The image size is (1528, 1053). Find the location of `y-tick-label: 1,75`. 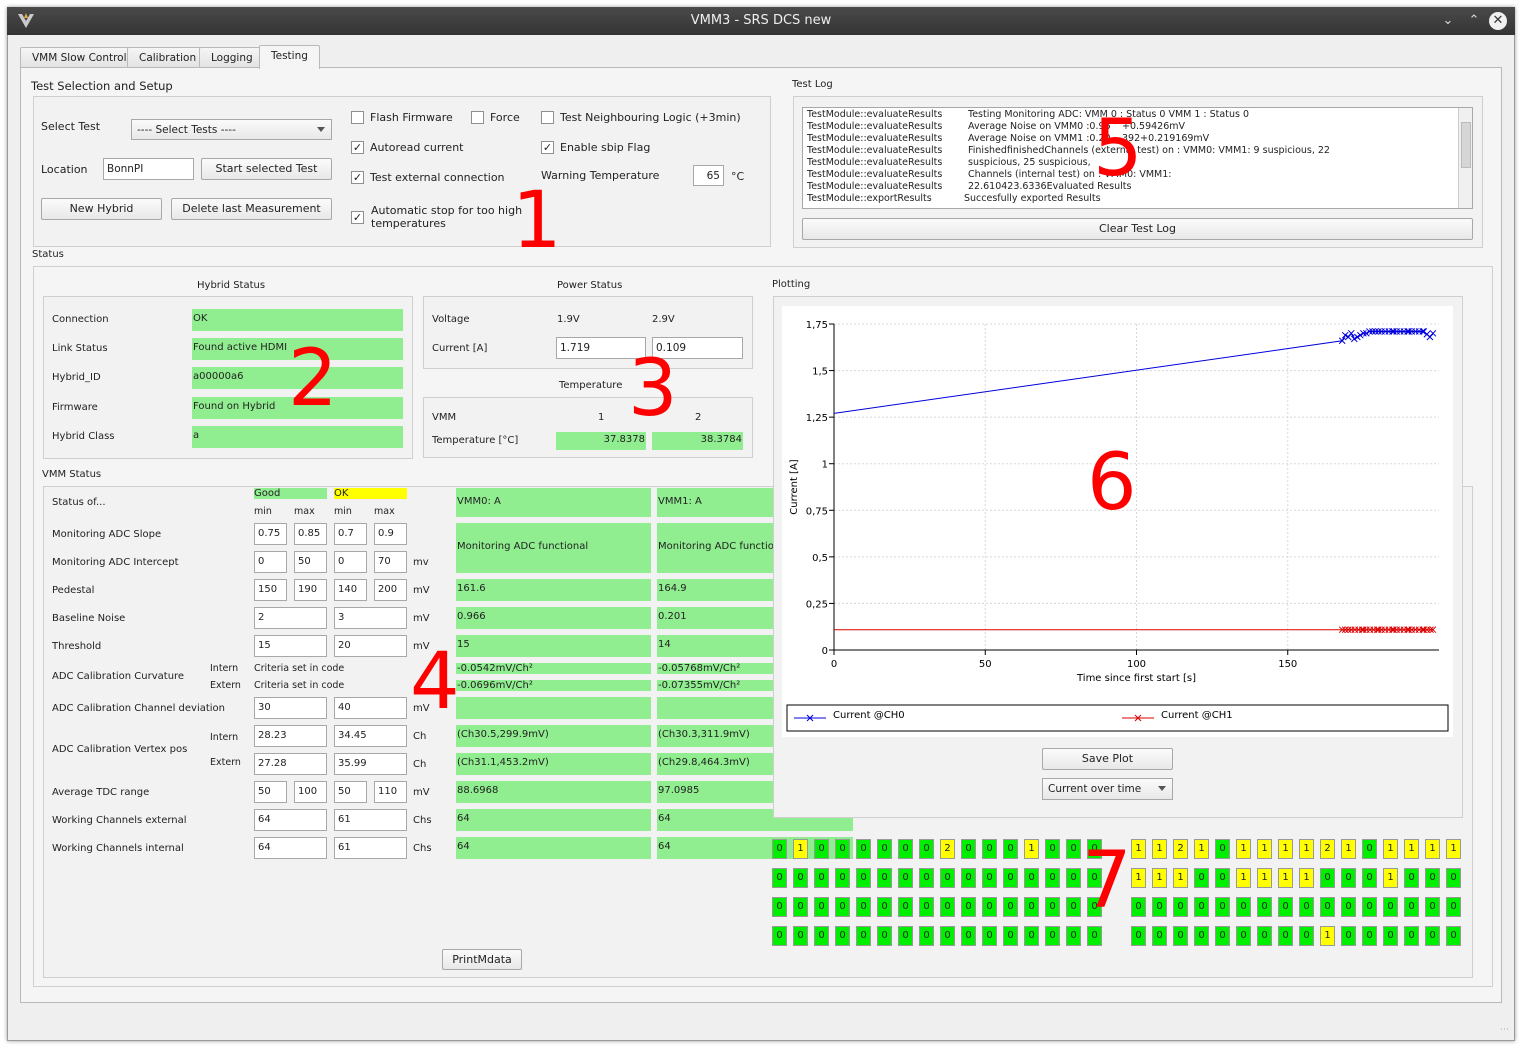

y-tick-label: 1,75 is located at coordinates (817, 325).